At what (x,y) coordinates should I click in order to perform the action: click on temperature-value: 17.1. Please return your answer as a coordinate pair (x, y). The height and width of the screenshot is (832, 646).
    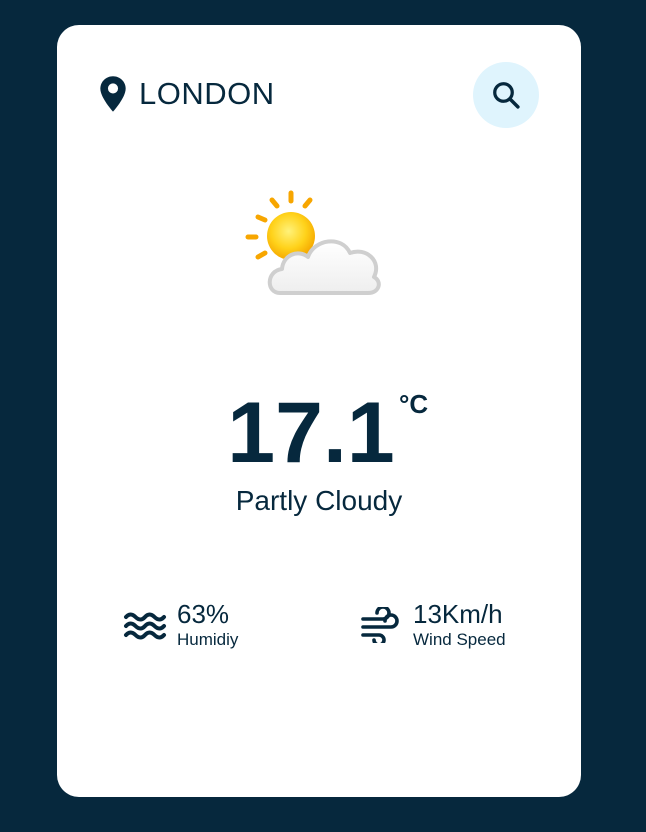
    Looking at the image, I should click on (311, 433).